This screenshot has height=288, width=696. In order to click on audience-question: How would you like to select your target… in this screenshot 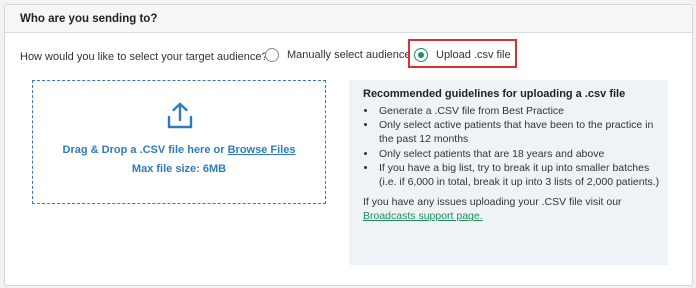, I will do `click(144, 57)`.